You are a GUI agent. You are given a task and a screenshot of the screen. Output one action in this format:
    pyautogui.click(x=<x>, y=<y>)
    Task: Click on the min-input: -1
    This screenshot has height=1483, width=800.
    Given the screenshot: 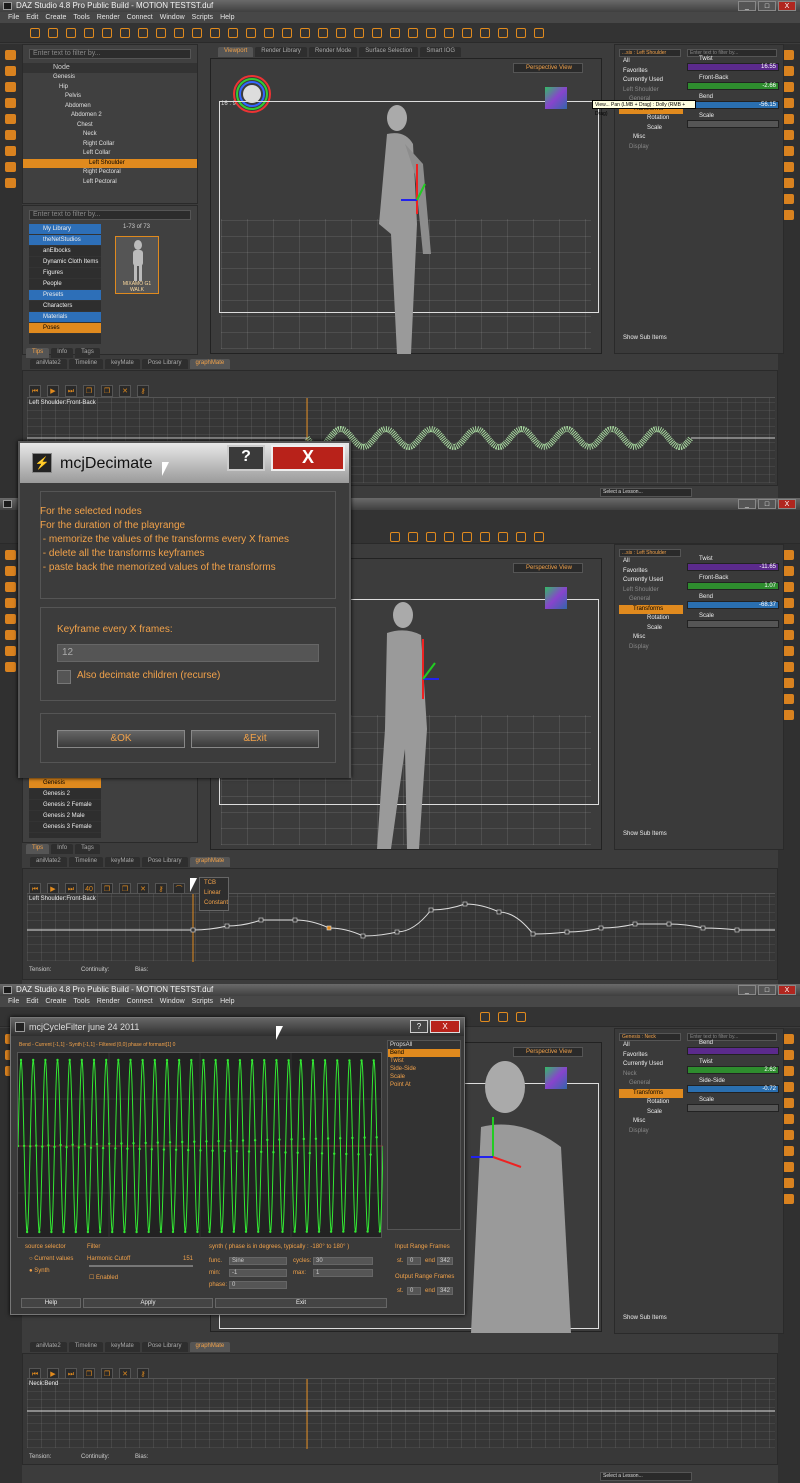 What is the action you would take?
    pyautogui.click(x=258, y=1273)
    